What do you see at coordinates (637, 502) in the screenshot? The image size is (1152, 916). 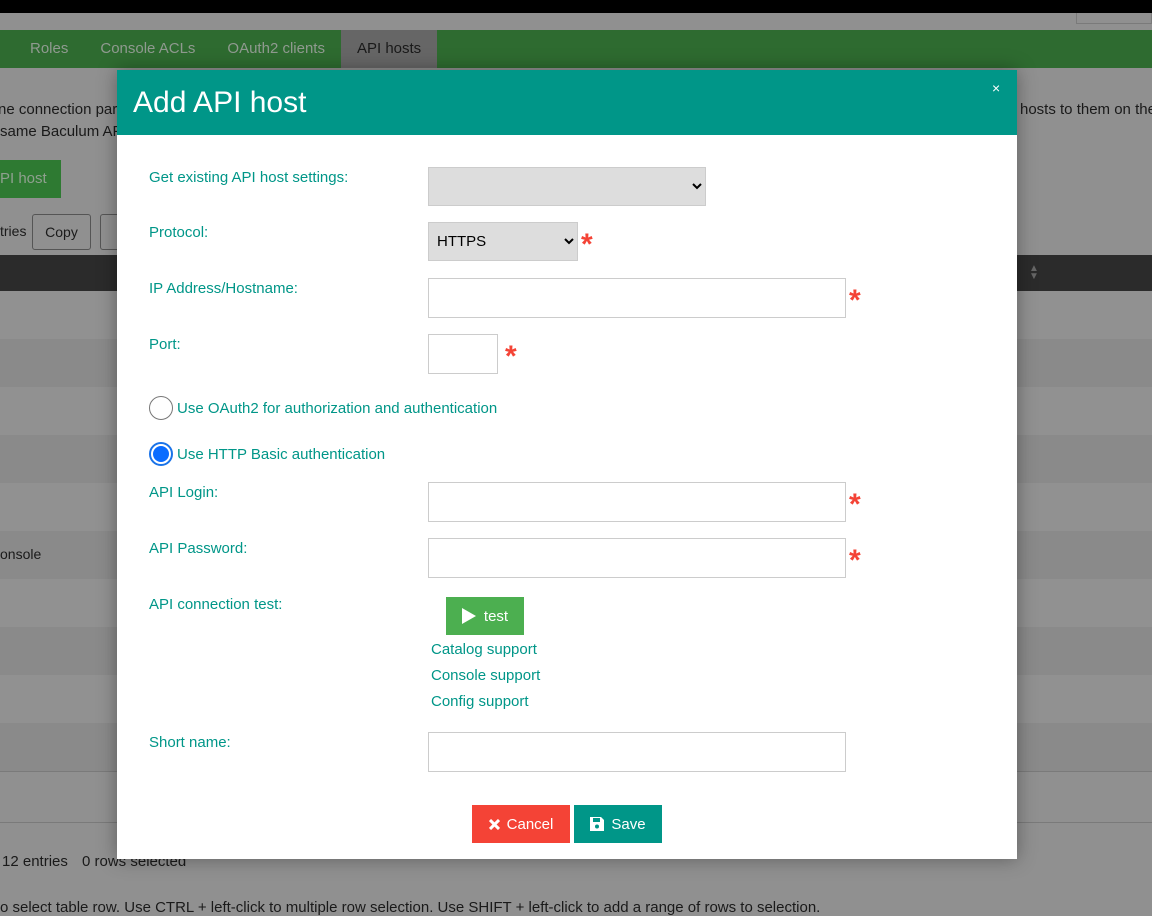 I see `login-input` at bounding box center [637, 502].